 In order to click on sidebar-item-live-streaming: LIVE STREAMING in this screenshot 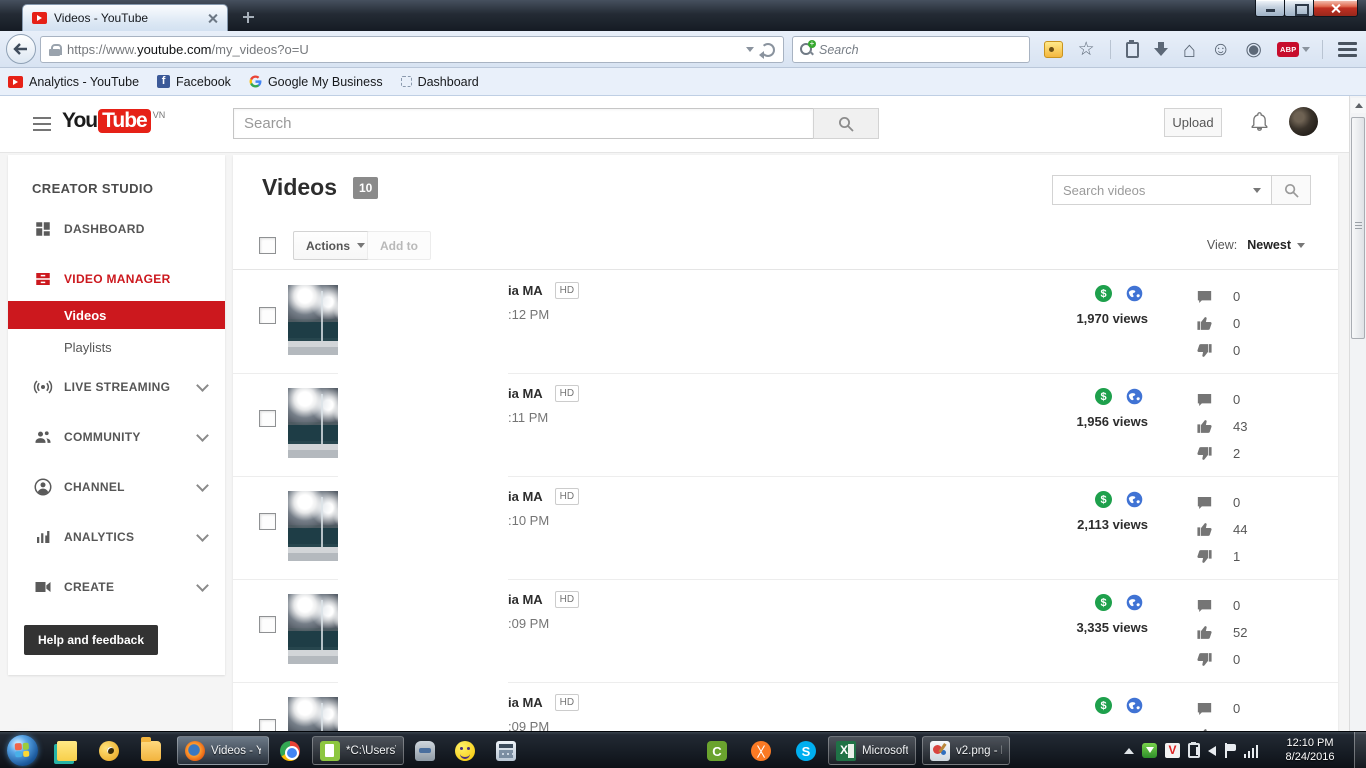, I will do `click(116, 387)`.